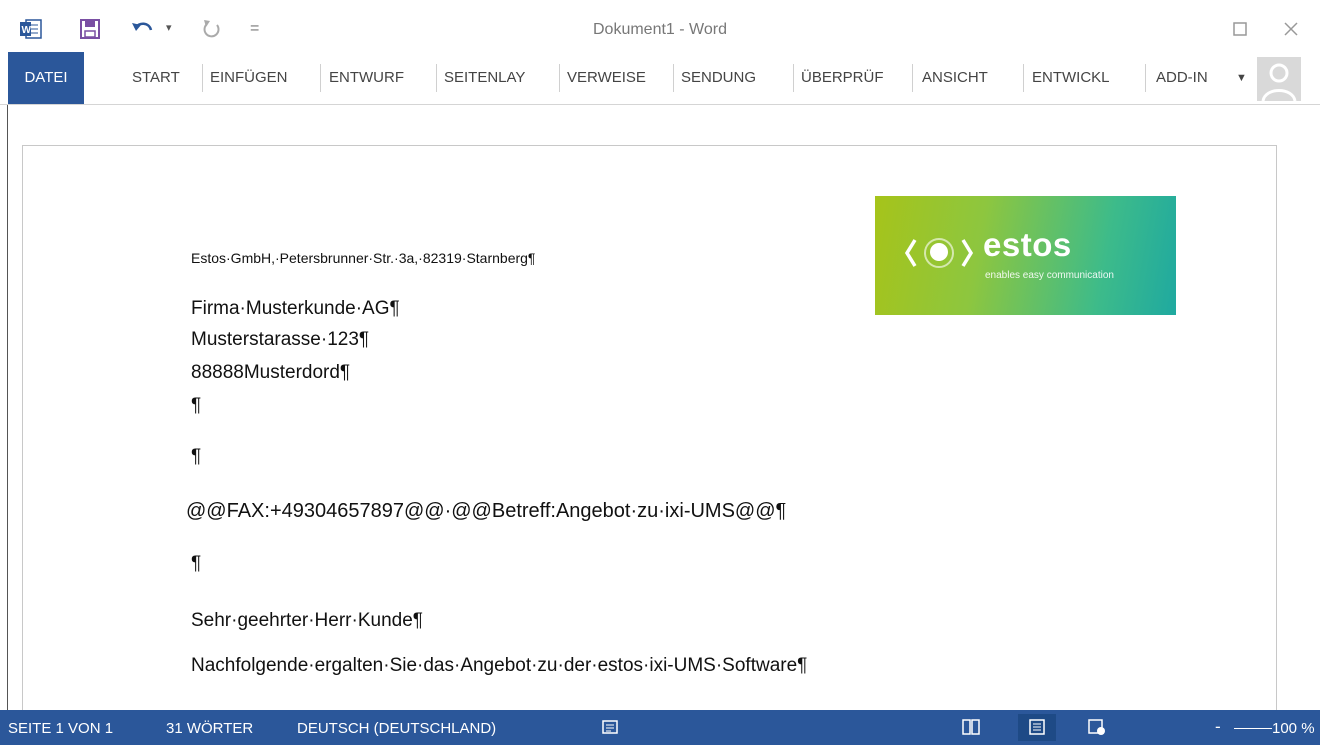 The width and height of the screenshot is (1320, 745). What do you see at coordinates (1240, 30) in the screenshot?
I see `maximize-icon` at bounding box center [1240, 30].